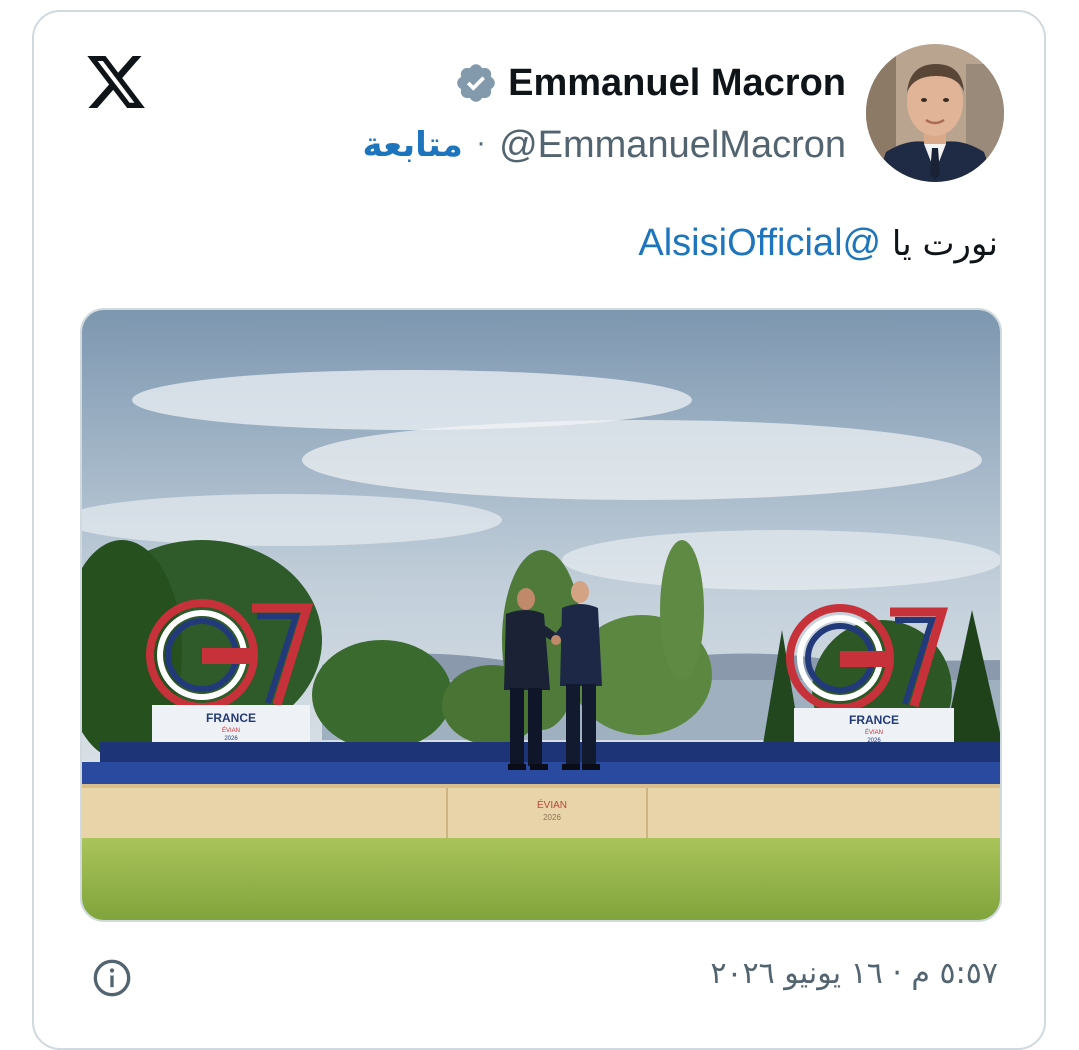  Describe the element at coordinates (552, 817) in the screenshot. I see `stage-year: 2026` at that location.